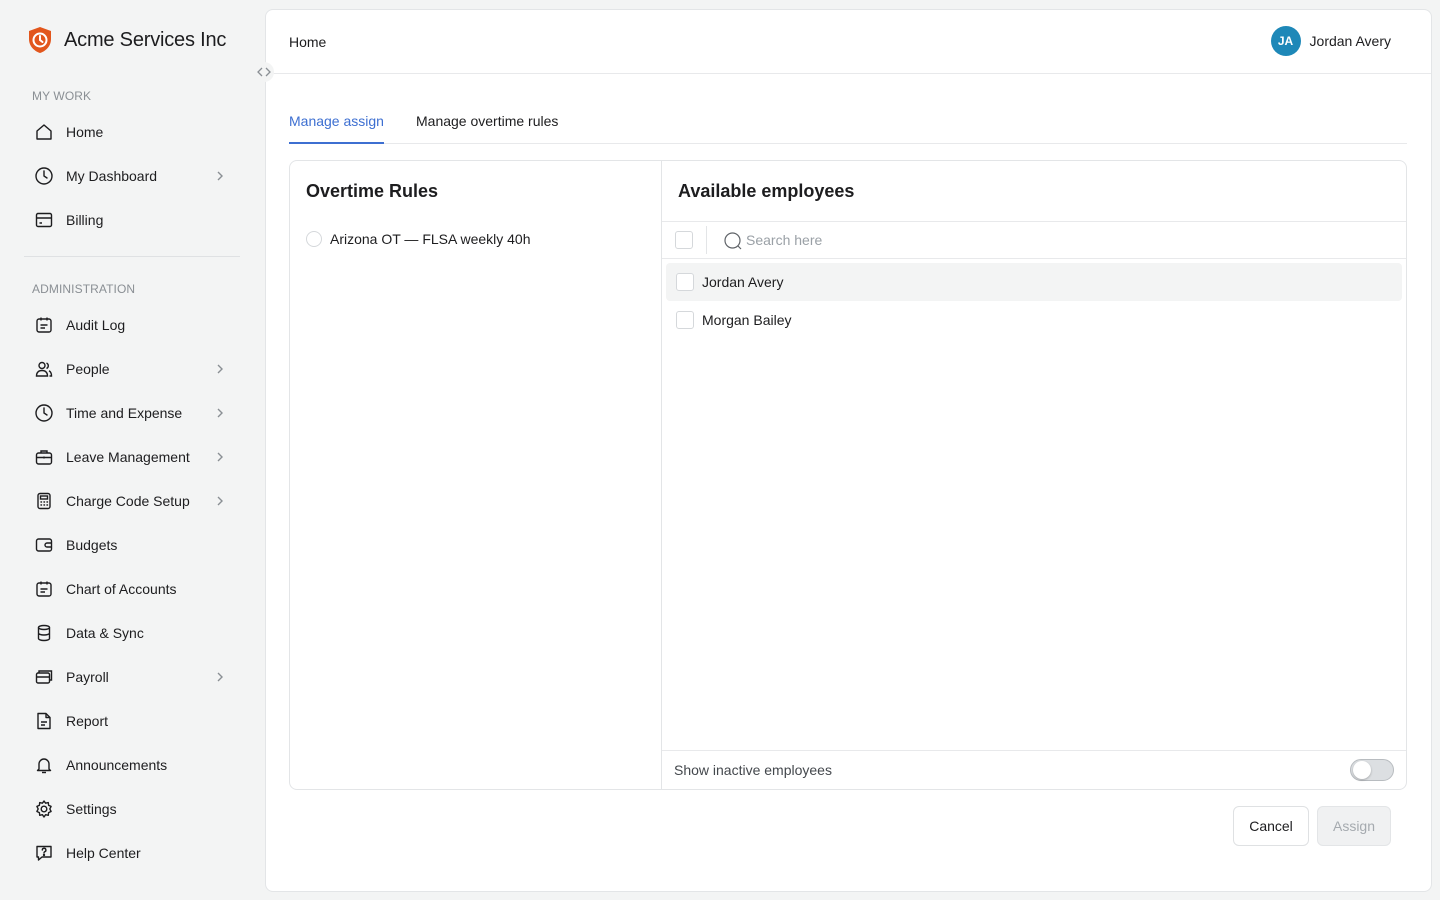 The width and height of the screenshot is (1440, 900). I want to click on code-arrows-icon, so click(264, 72).